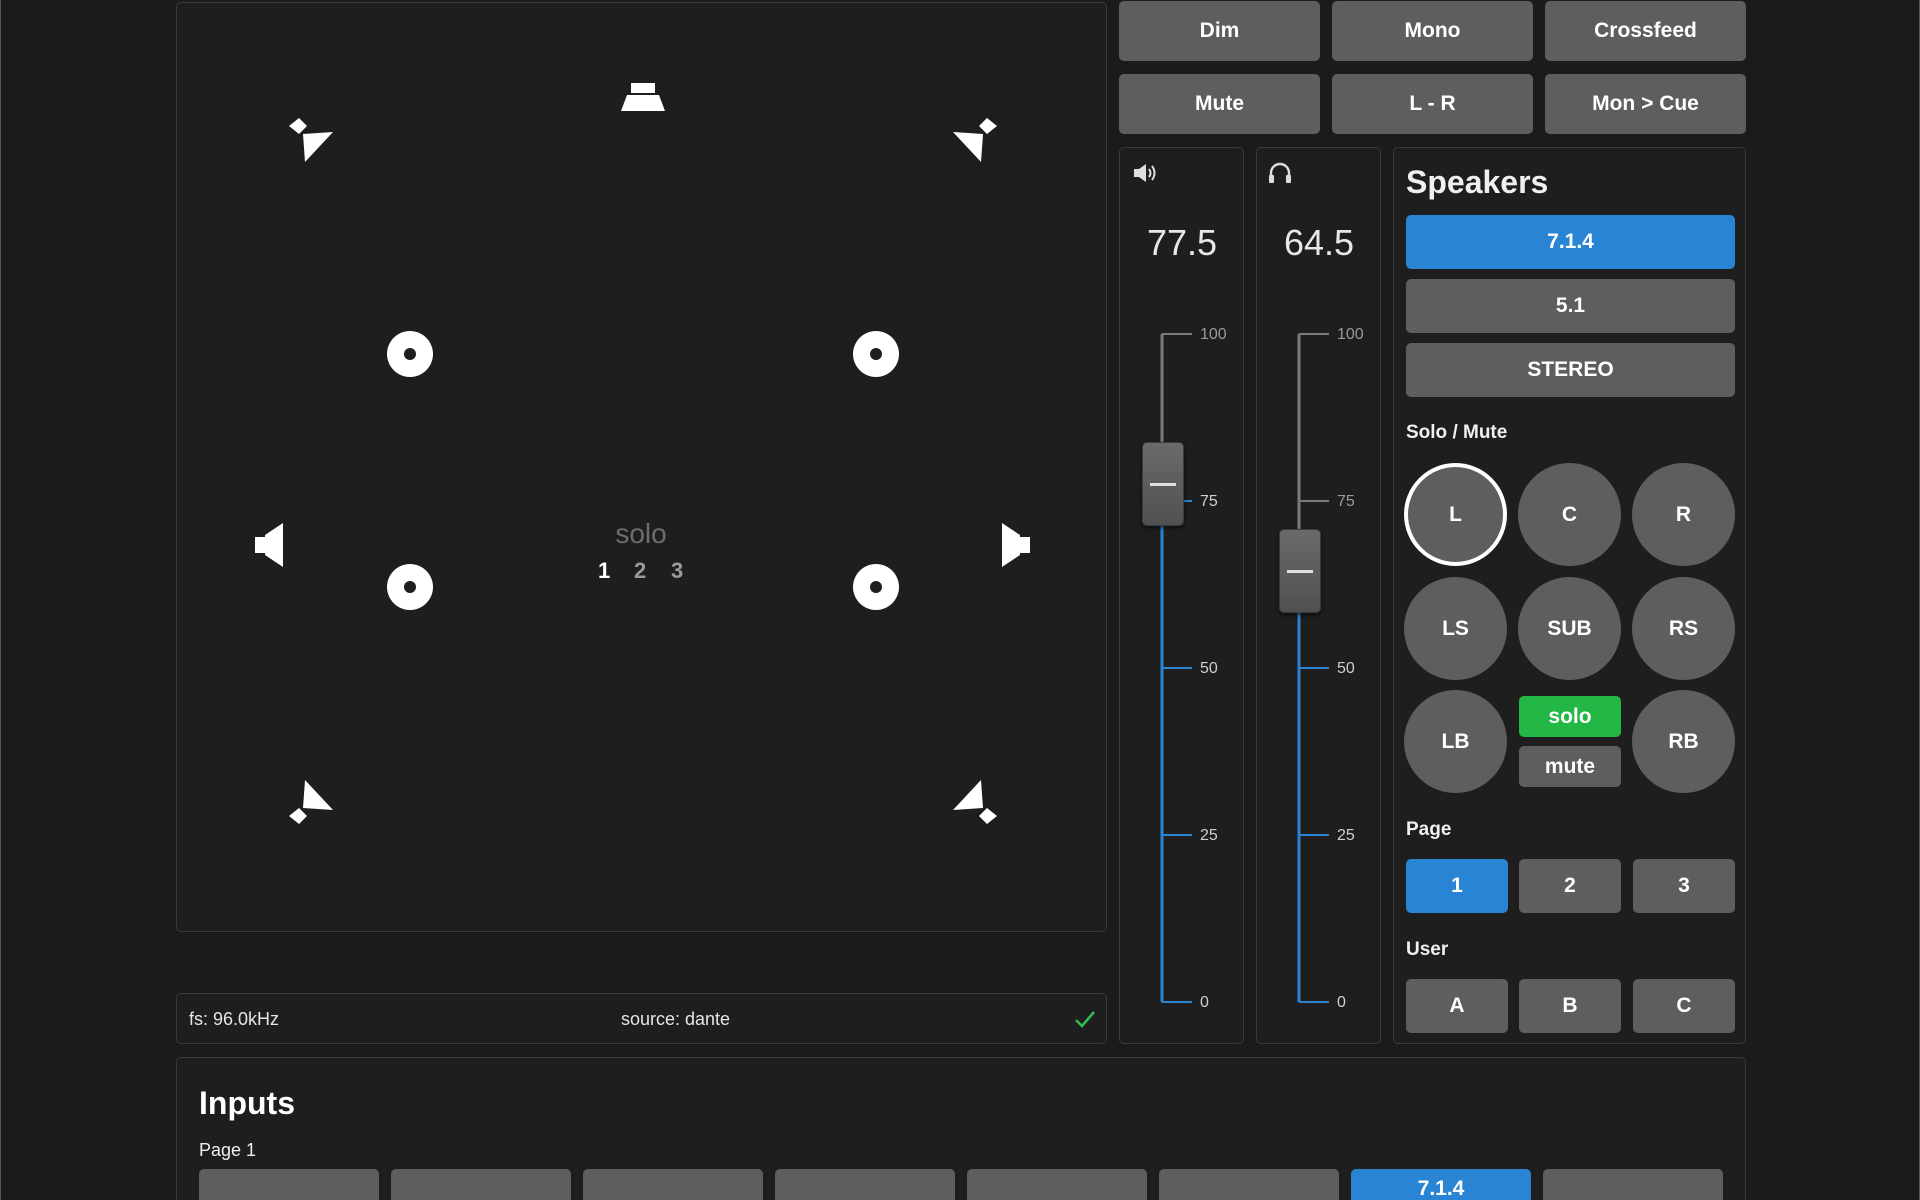 The height and width of the screenshot is (1200, 1920). I want to click on headphone-fader-panel: 64.5 100 75 50 25 0, so click(1318, 595).